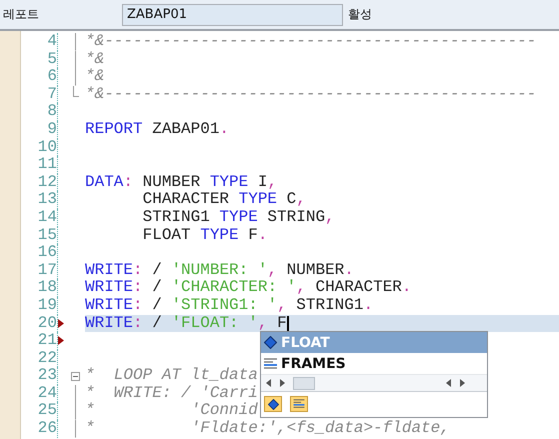  Describe the element at coordinates (39, 271) in the screenshot. I see `line-number: 17` at that location.